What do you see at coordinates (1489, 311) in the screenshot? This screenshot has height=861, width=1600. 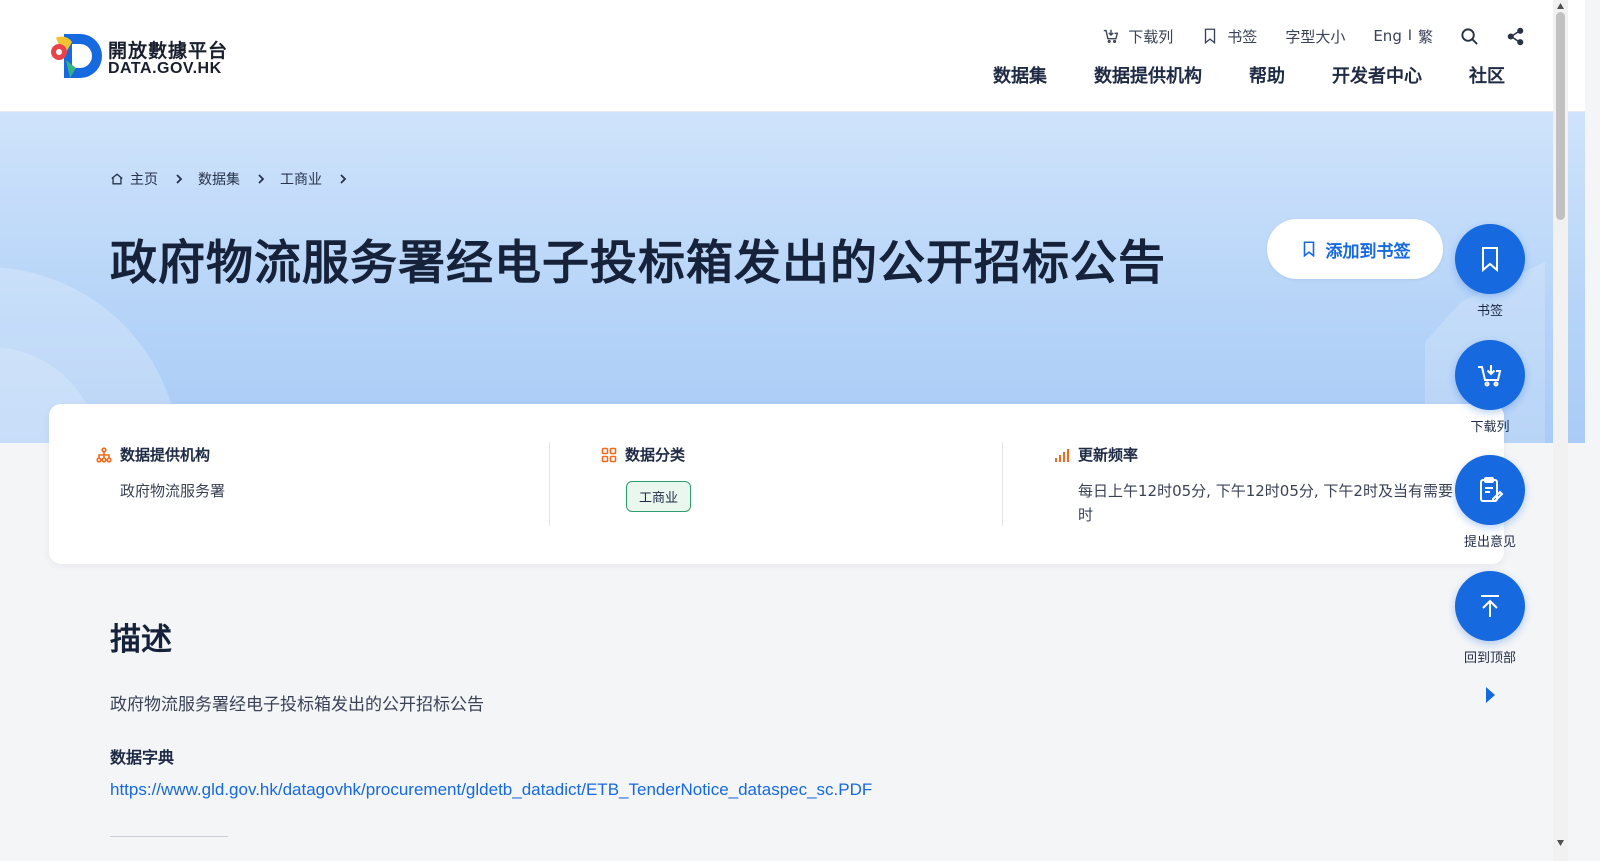 I see `floating-bookmark-label: 书签` at bounding box center [1489, 311].